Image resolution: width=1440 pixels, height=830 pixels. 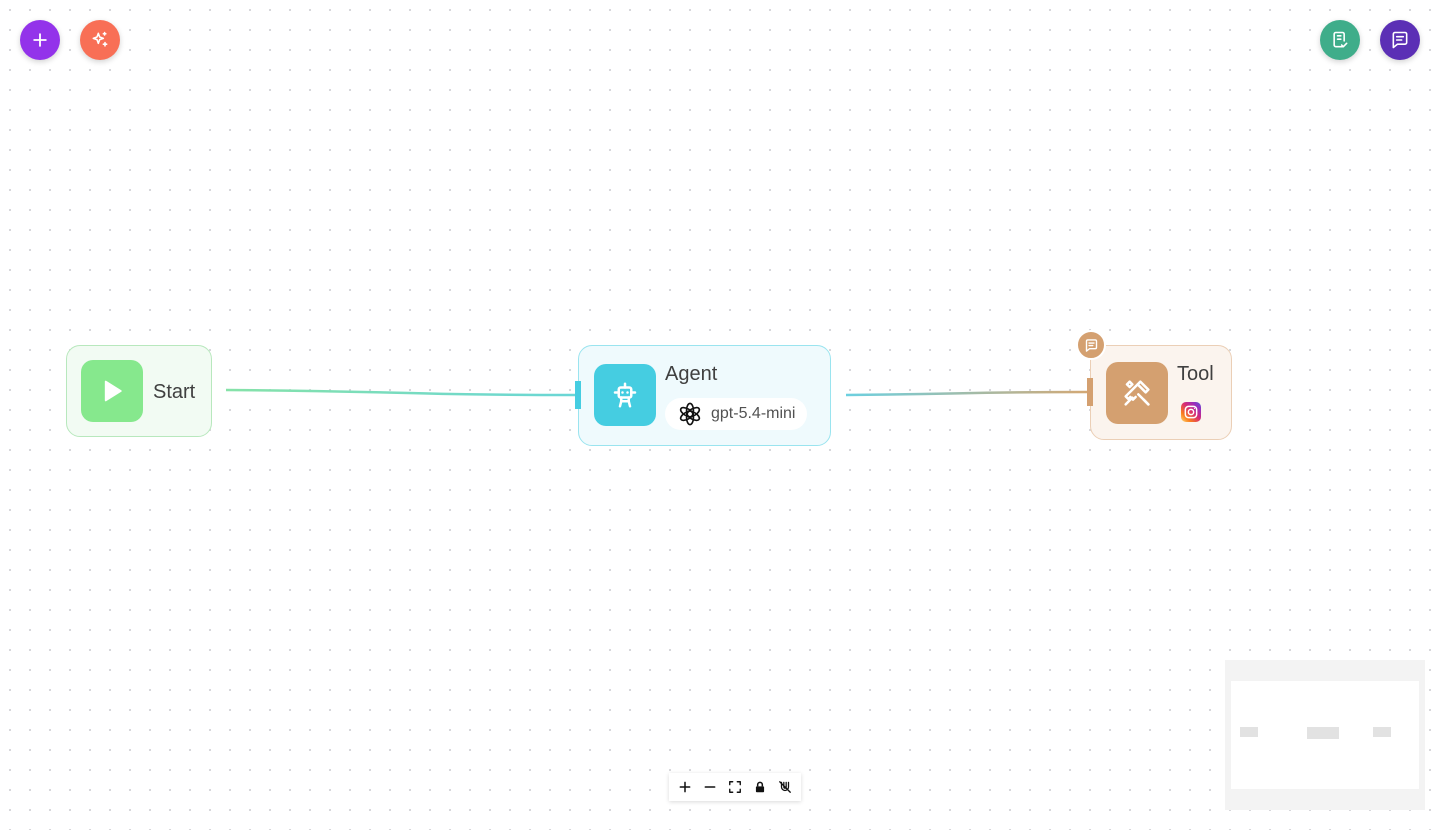 I want to click on minimap, so click(x=1325, y=735).